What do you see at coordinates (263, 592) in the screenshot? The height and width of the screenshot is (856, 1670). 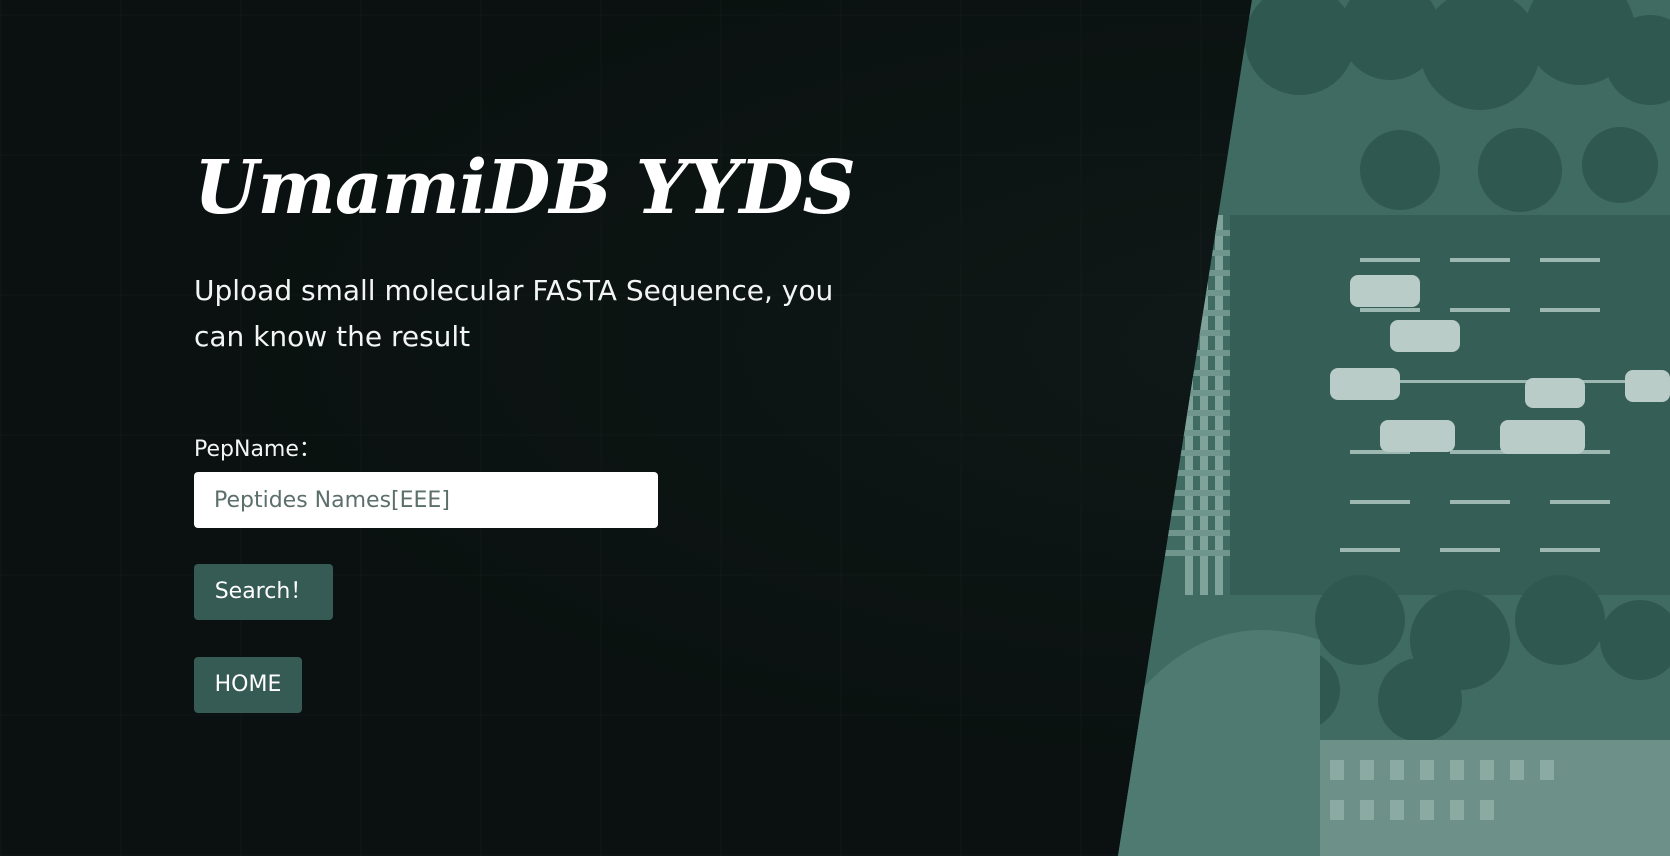 I see `search-button: Search！` at bounding box center [263, 592].